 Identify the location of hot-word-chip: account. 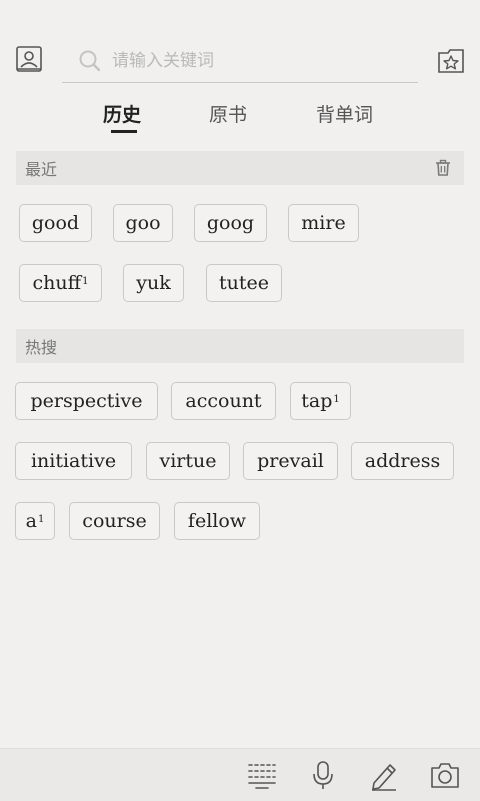
(223, 401).